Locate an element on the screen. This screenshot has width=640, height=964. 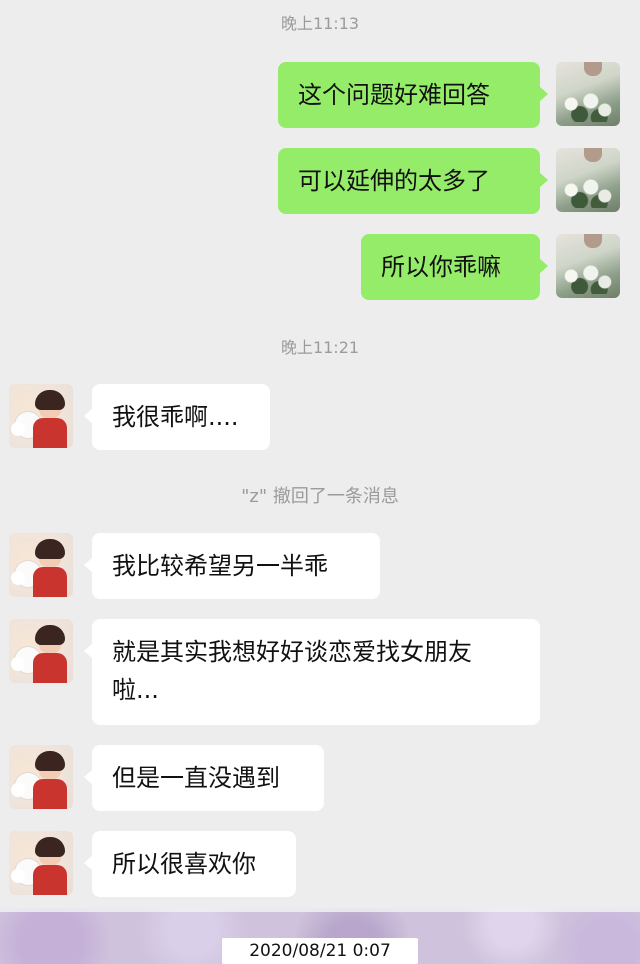
message-bubble-outgoing: 这个问题好难回答 is located at coordinates (413, 95).